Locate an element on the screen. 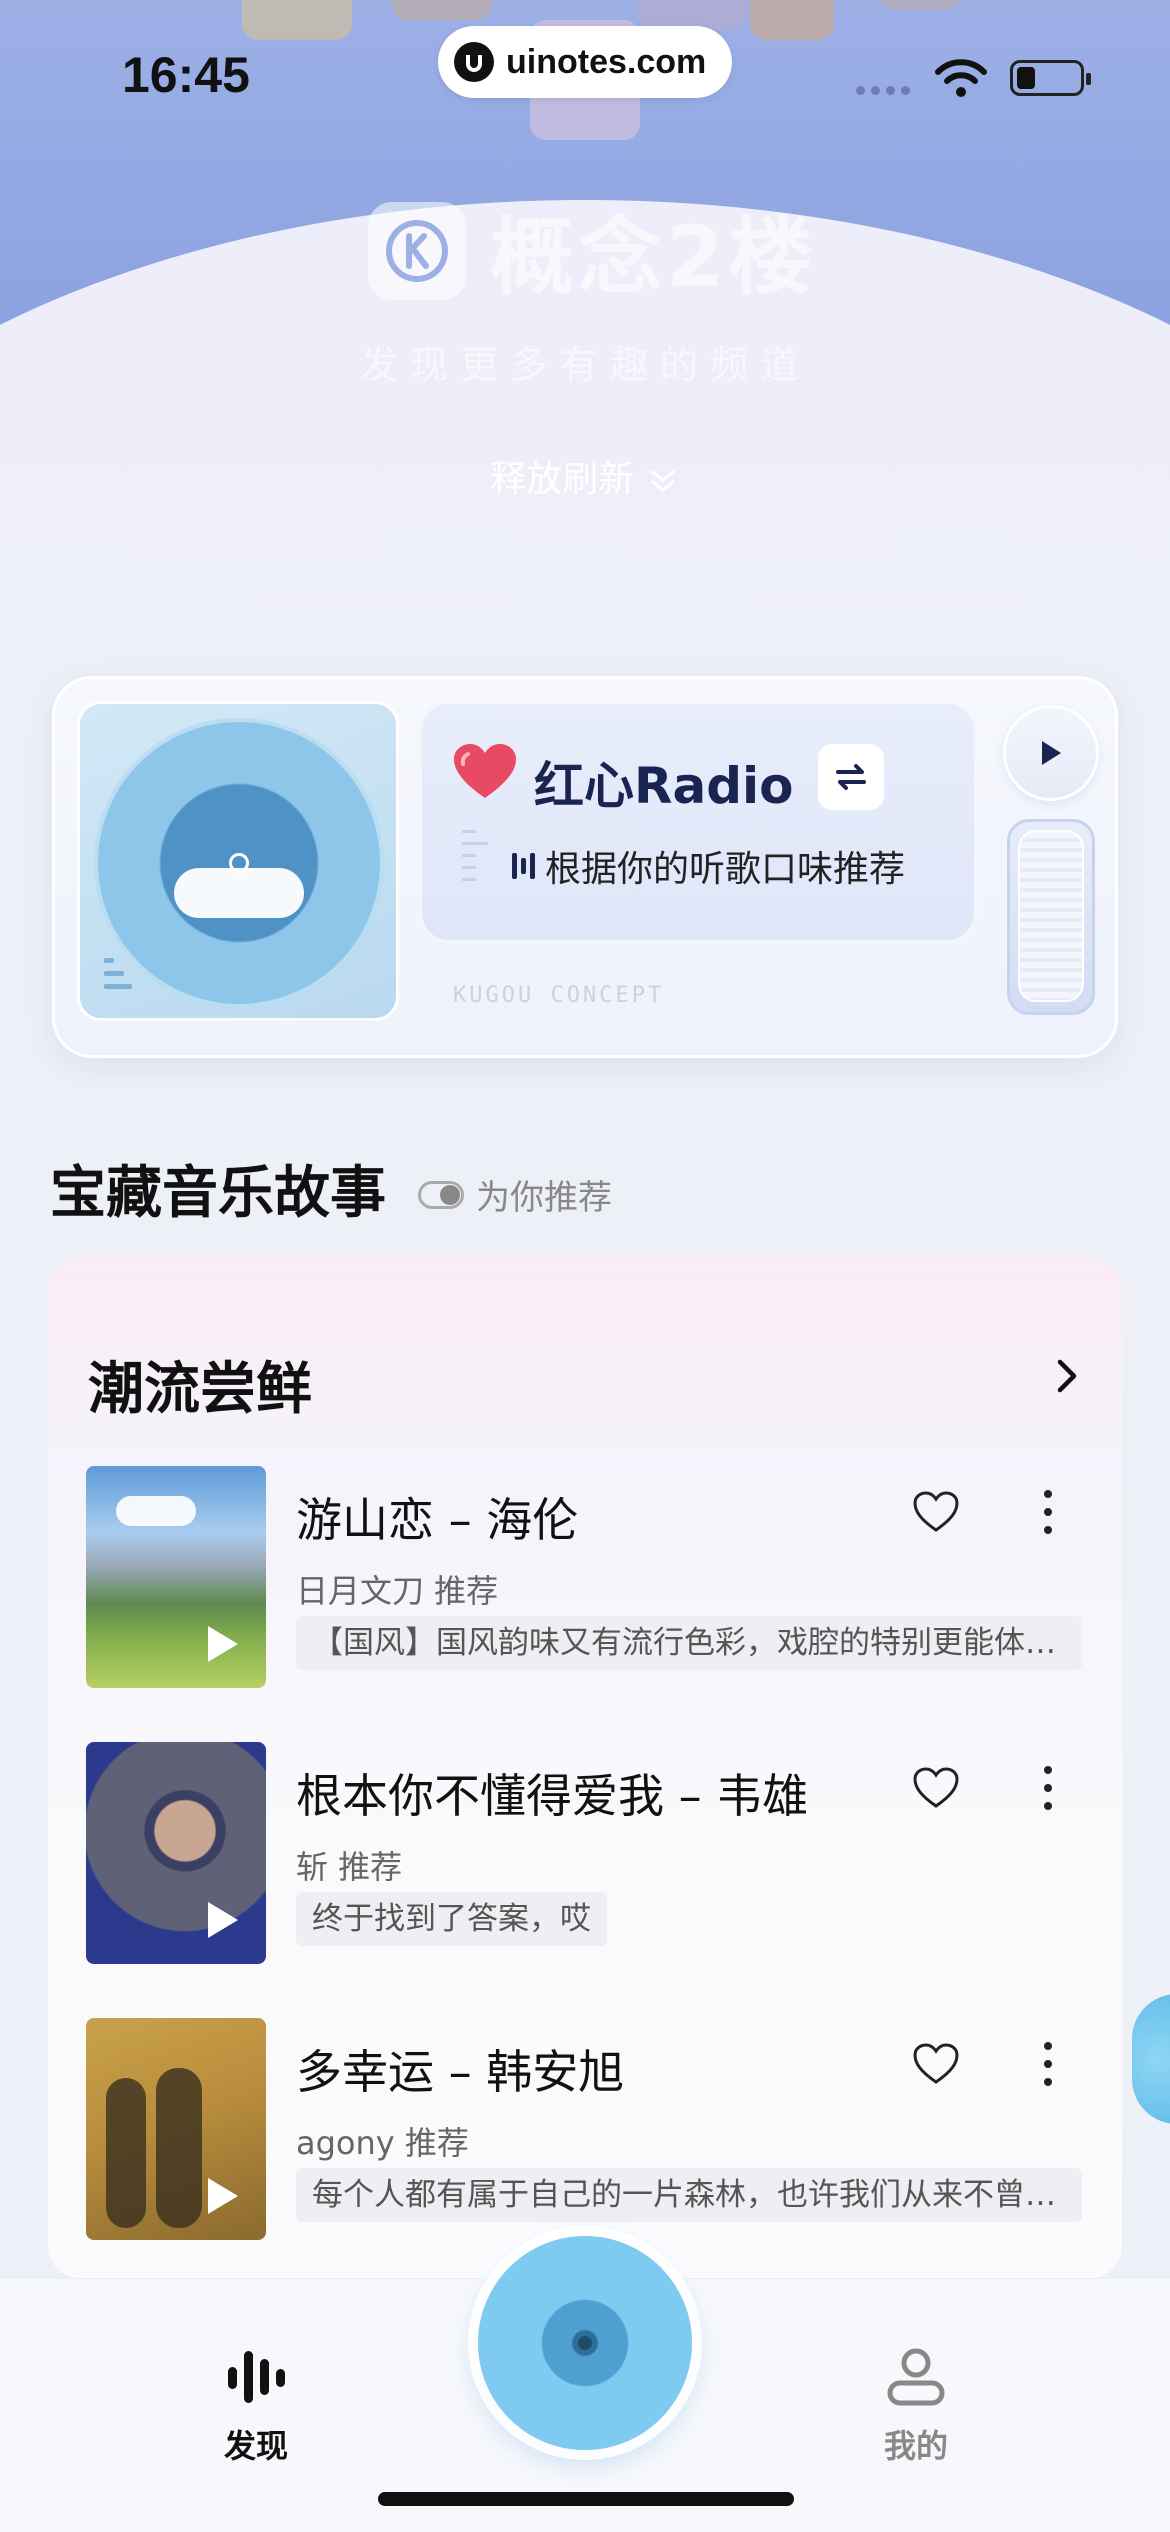 This screenshot has height=2532, width=1170. red-heart-icon is located at coordinates (485, 771).